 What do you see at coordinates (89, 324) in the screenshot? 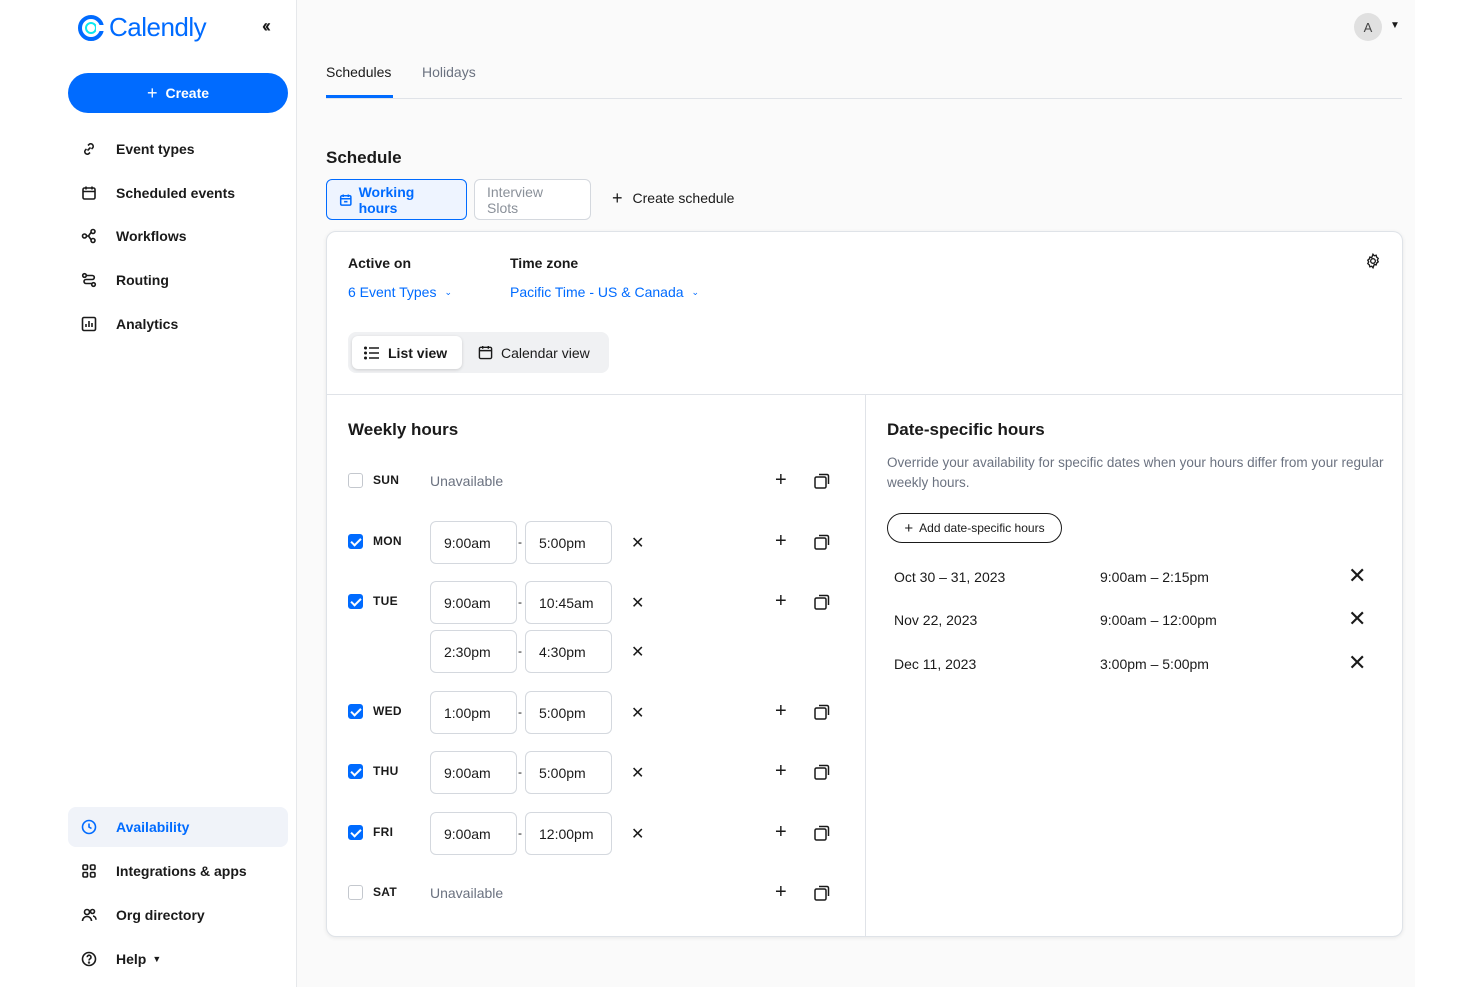
I see `chart-icon` at bounding box center [89, 324].